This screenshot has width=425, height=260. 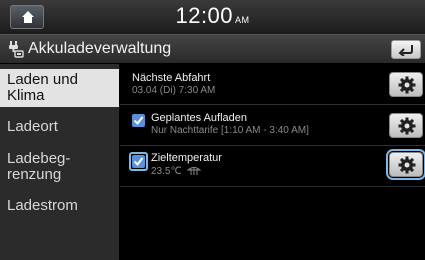 I want to click on list-item-zieltemperatur: Zieltemperatur 23.5℃, so click(x=272, y=166).